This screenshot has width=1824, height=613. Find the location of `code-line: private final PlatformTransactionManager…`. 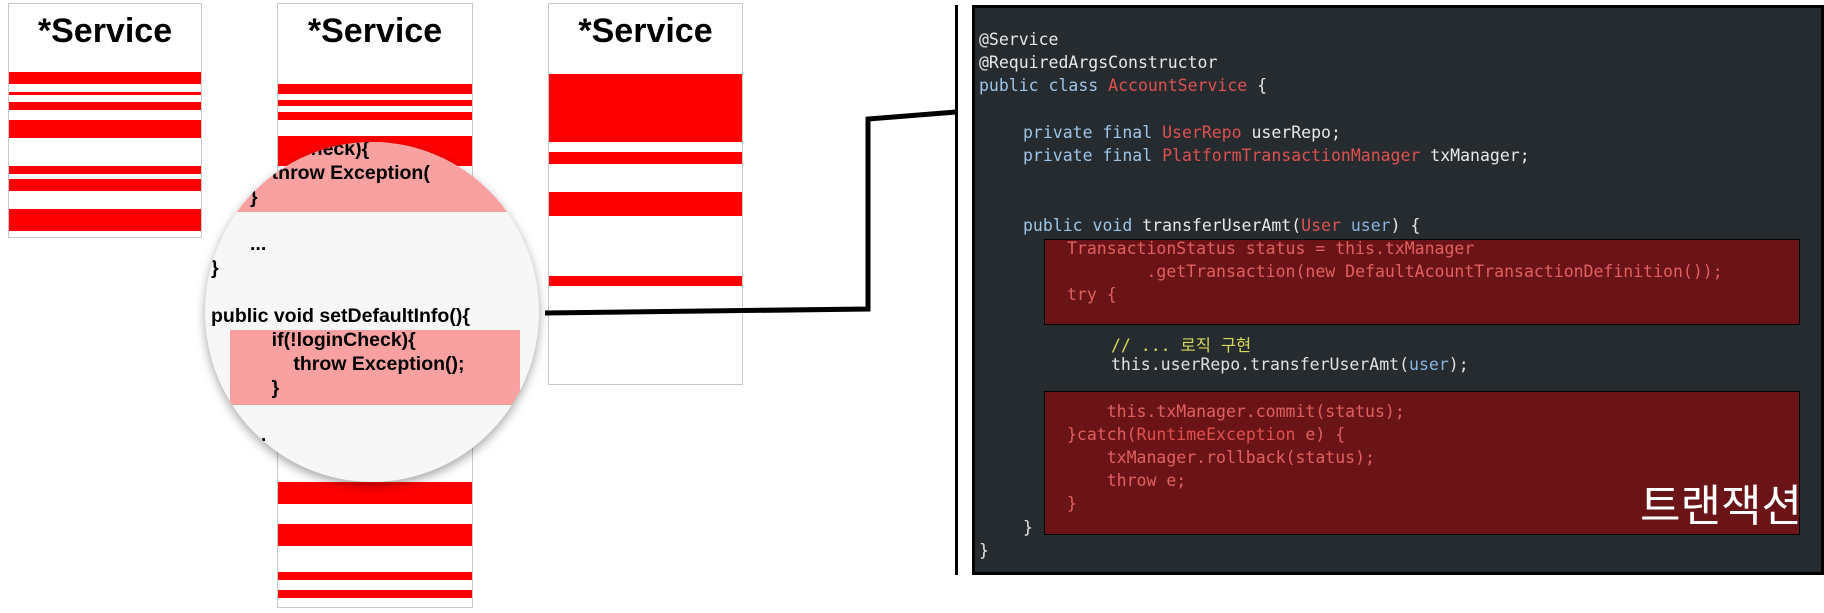

code-line: private final PlatformTransactionManager… is located at coordinates (1276, 155).